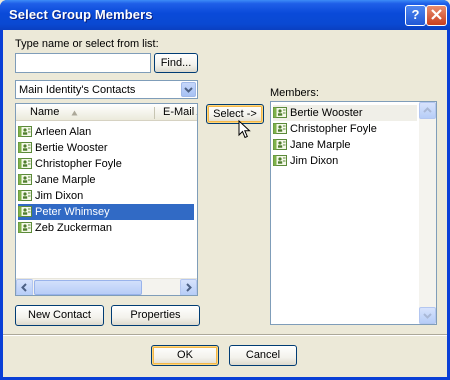 The height and width of the screenshot is (380, 450). I want to click on list-item-label: Zeb Zuckerman, so click(74, 228).